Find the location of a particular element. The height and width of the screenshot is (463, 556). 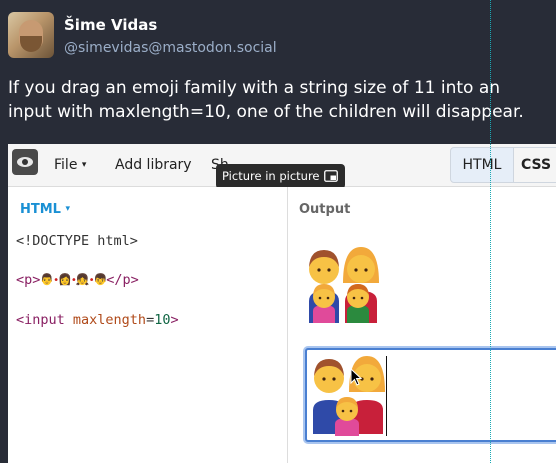

tooltip-text: Picture in picture is located at coordinates (271, 176).